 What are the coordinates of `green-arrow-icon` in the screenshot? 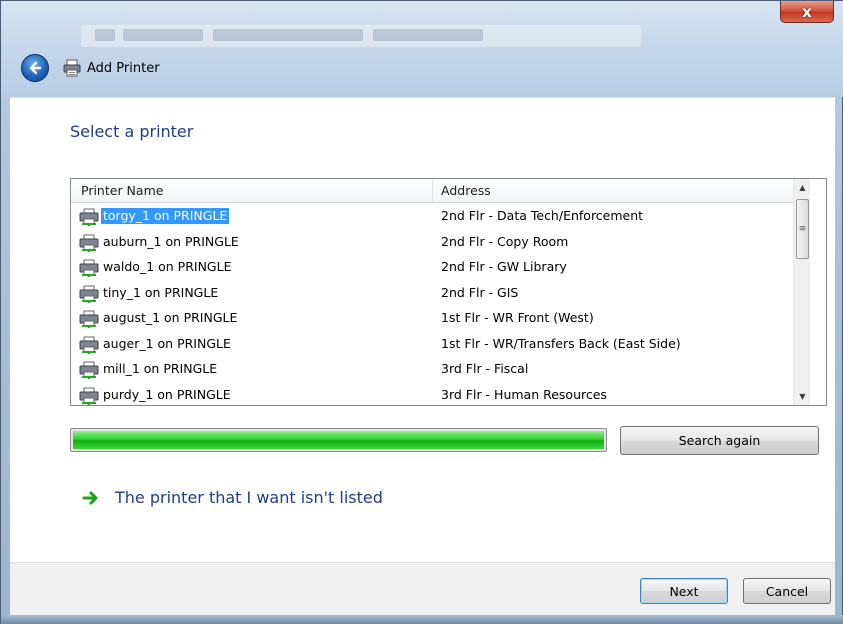 It's located at (90, 497).